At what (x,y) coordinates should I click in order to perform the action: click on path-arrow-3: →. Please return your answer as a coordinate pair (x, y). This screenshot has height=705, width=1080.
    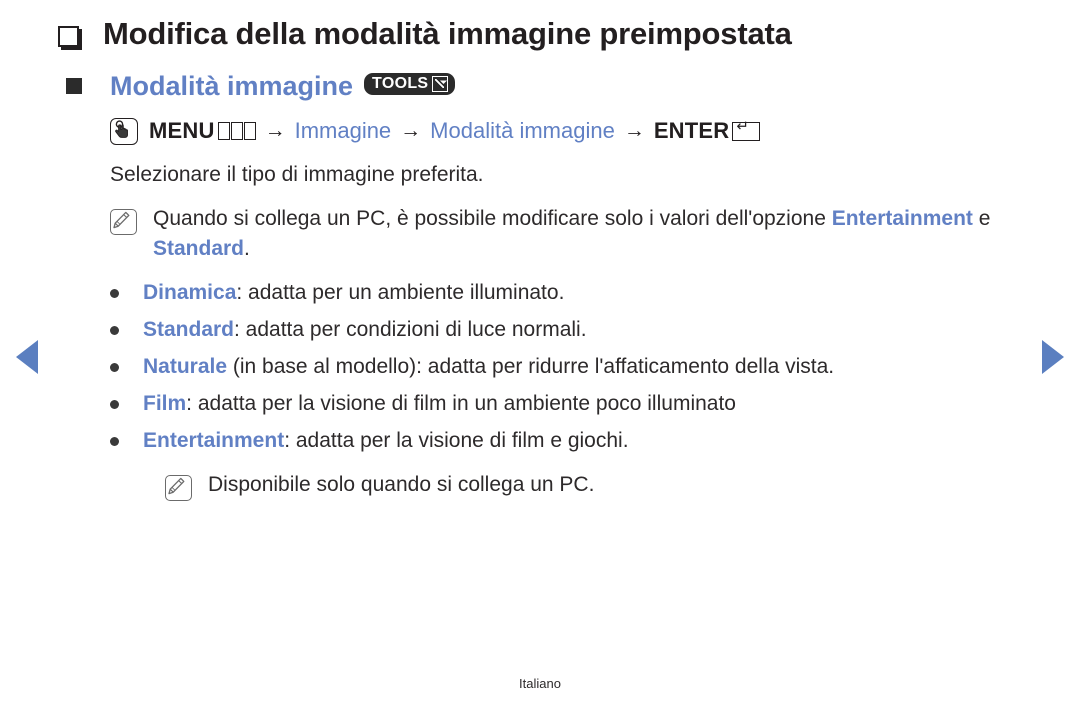
    Looking at the image, I should click on (634, 130).